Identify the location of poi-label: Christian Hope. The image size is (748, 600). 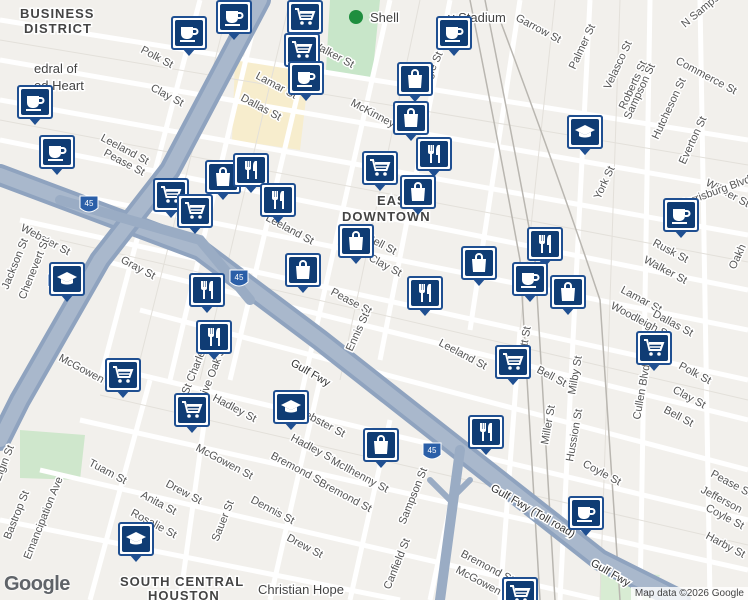
(301, 589).